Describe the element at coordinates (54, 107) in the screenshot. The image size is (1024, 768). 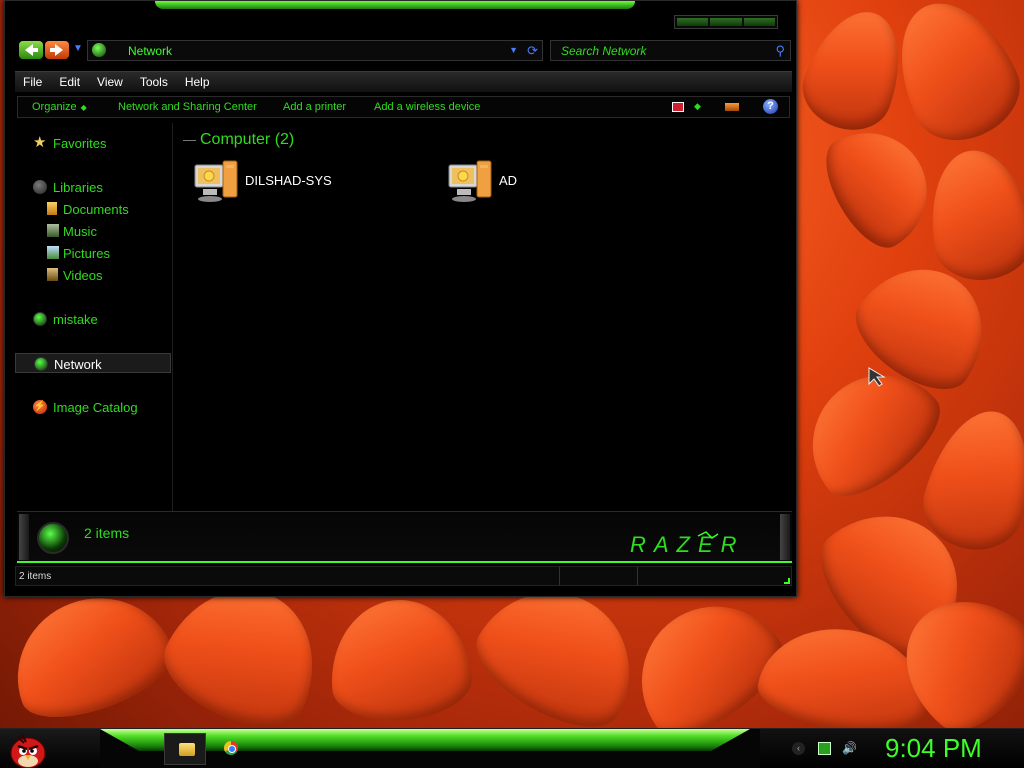
I see `organize-label: Organize` at that location.